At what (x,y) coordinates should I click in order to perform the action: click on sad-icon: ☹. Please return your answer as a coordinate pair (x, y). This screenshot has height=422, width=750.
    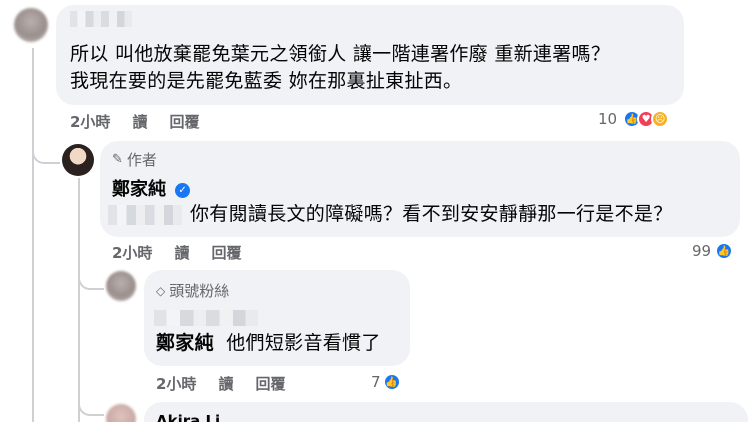
    Looking at the image, I should click on (660, 119).